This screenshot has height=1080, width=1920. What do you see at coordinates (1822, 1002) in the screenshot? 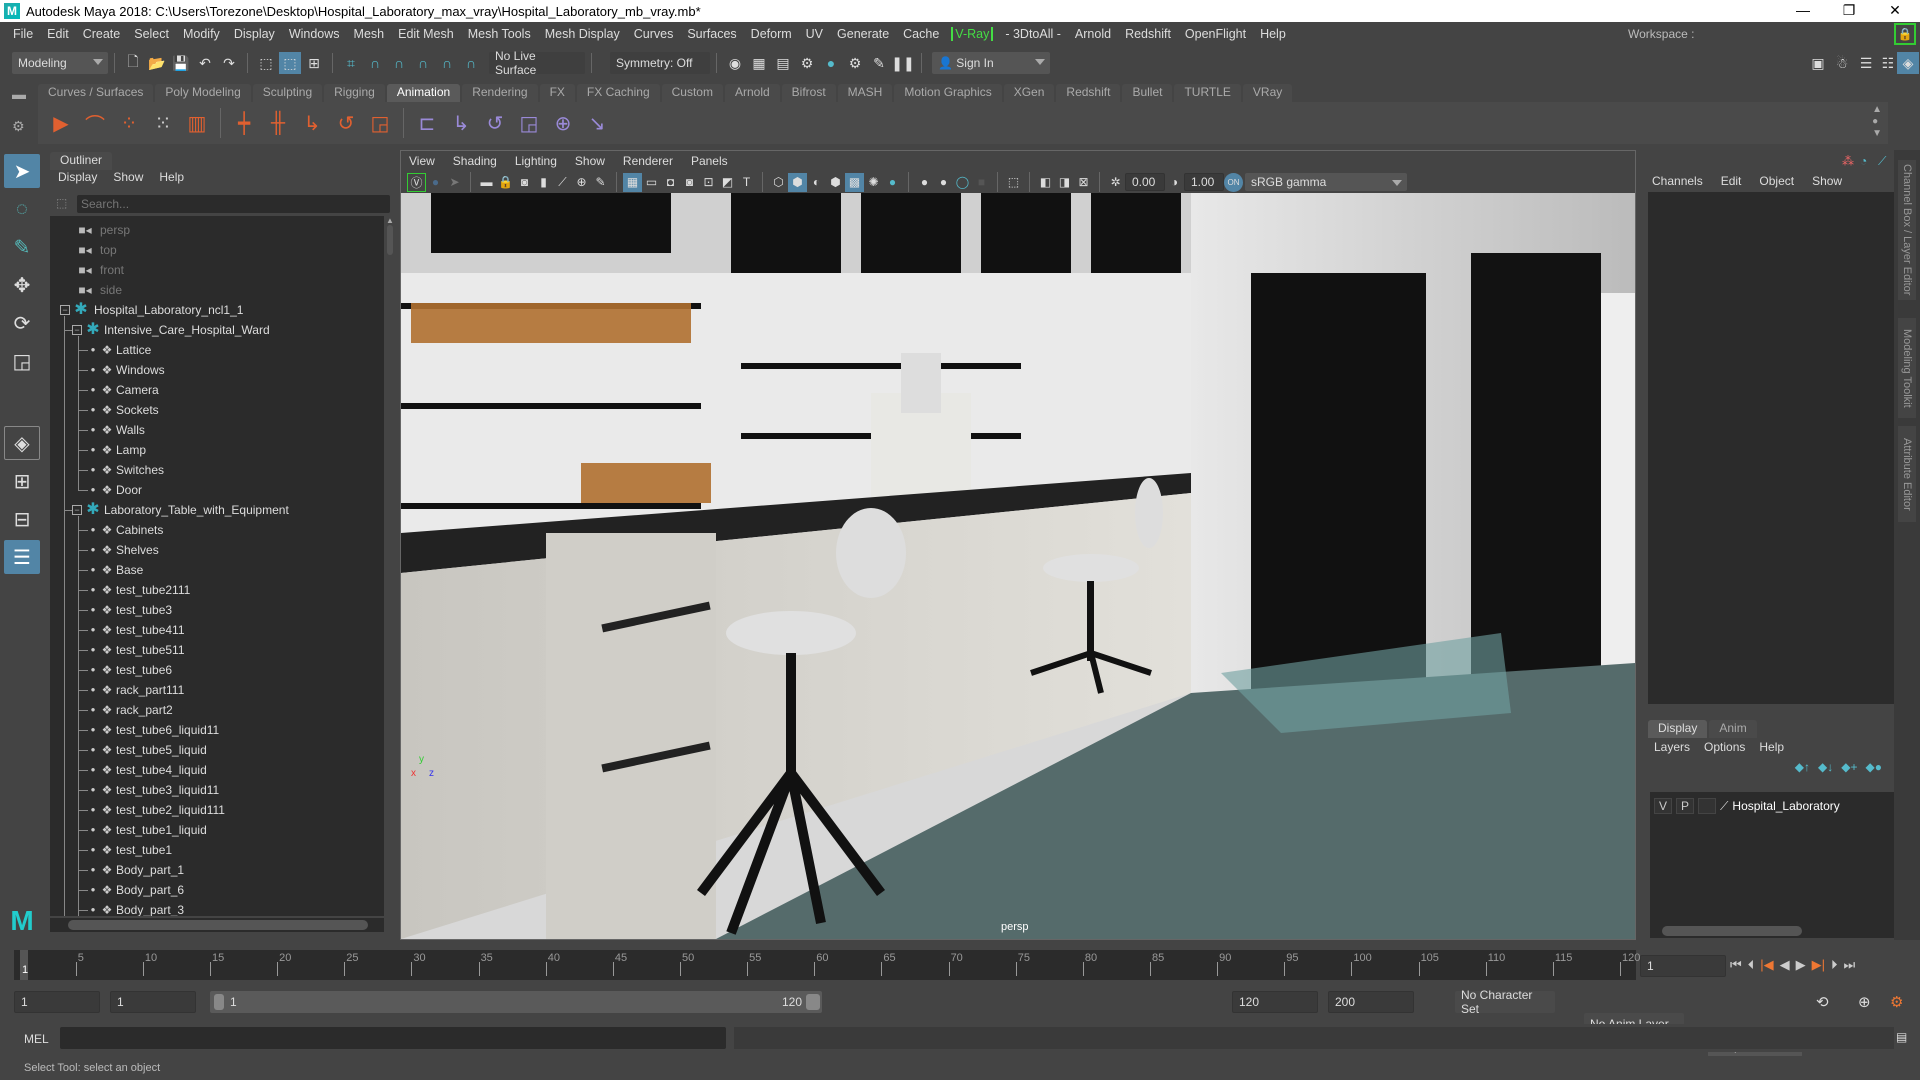
I see `loop-icon: ⟲` at bounding box center [1822, 1002].